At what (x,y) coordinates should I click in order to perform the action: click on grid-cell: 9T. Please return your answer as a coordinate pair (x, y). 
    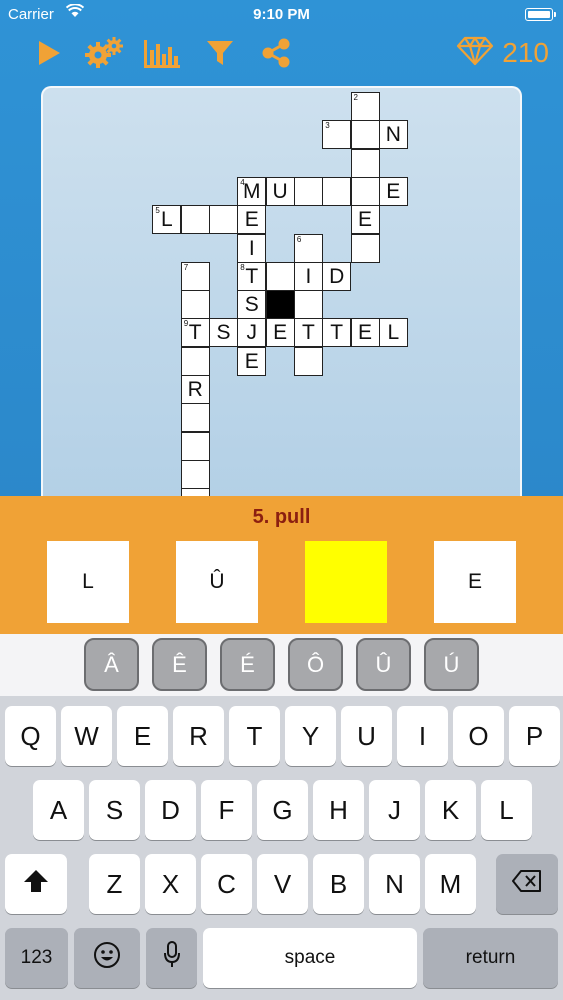
    Looking at the image, I should click on (195, 333).